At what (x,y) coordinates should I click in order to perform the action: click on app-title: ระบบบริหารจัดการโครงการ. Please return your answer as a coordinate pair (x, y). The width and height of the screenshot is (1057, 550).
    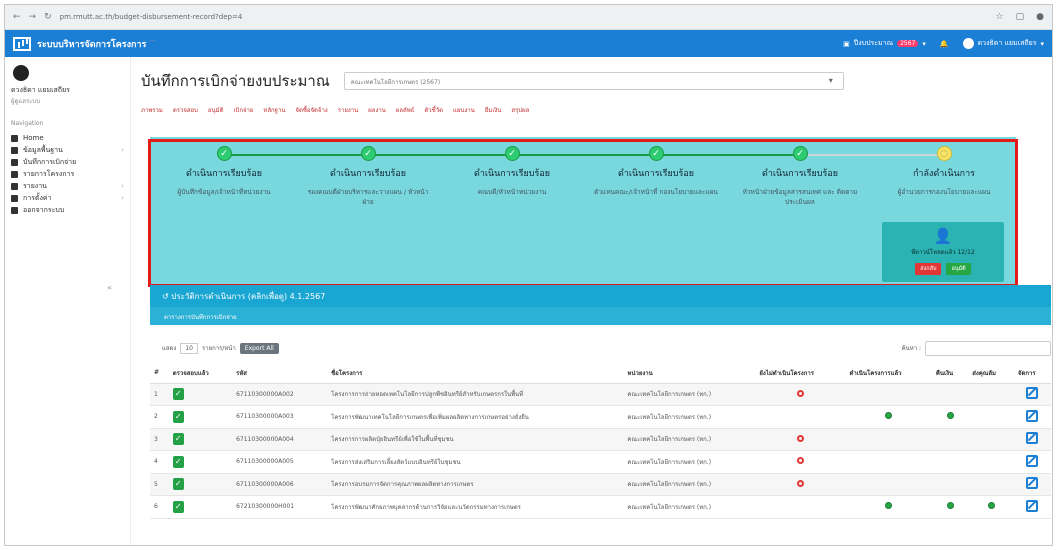
    Looking at the image, I should click on (91, 44).